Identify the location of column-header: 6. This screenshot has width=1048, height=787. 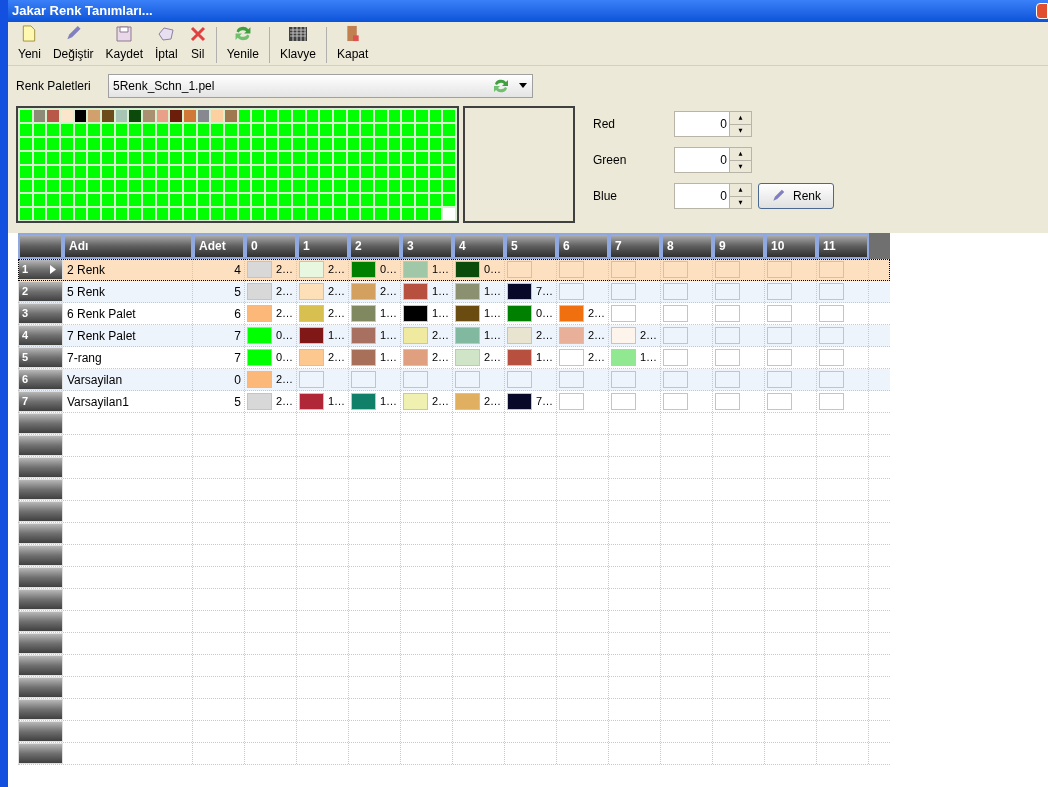
(583, 246).